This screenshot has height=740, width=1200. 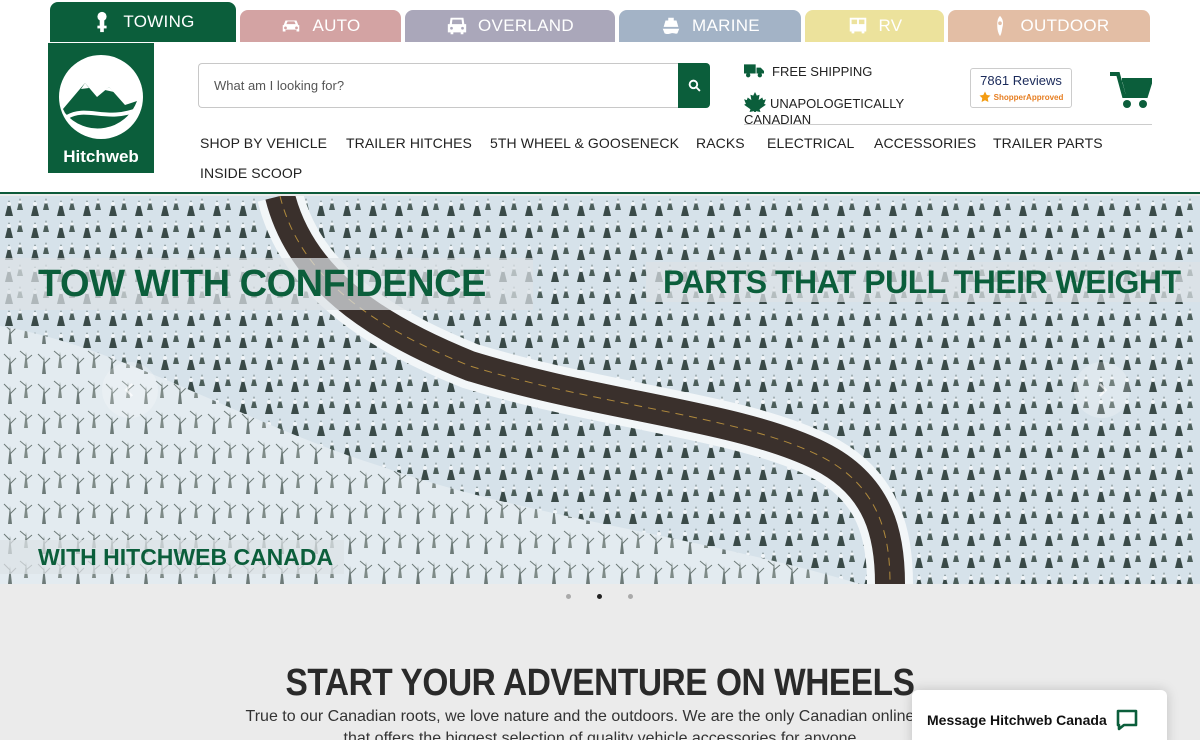 What do you see at coordinates (1065, 25) in the screenshot?
I see `tab-label: OUTDOOR` at bounding box center [1065, 25].